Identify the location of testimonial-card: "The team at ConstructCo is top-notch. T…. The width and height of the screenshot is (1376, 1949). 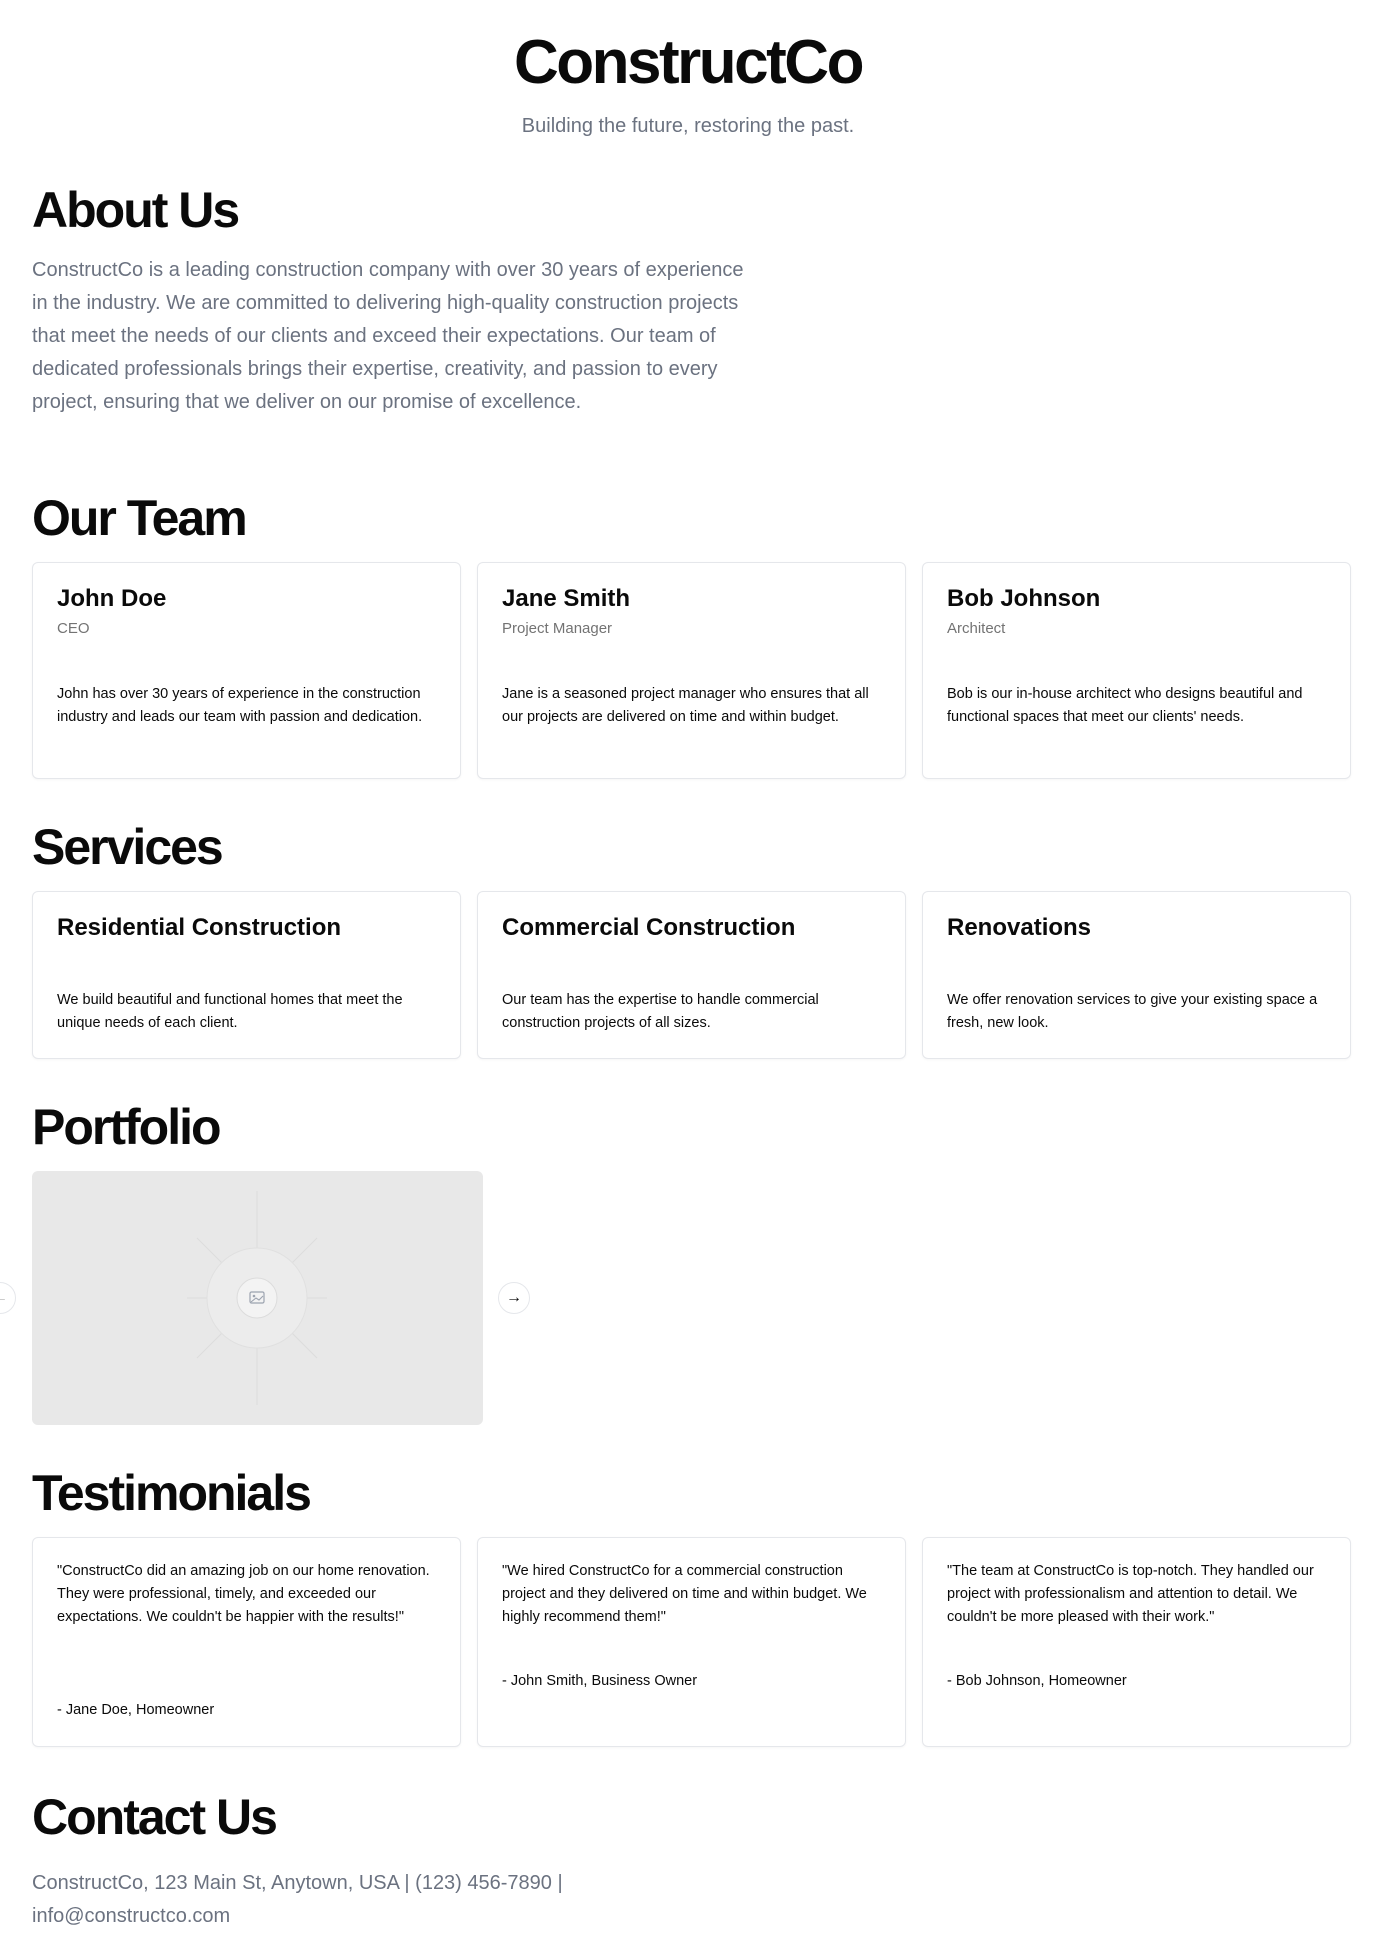
(1136, 1642).